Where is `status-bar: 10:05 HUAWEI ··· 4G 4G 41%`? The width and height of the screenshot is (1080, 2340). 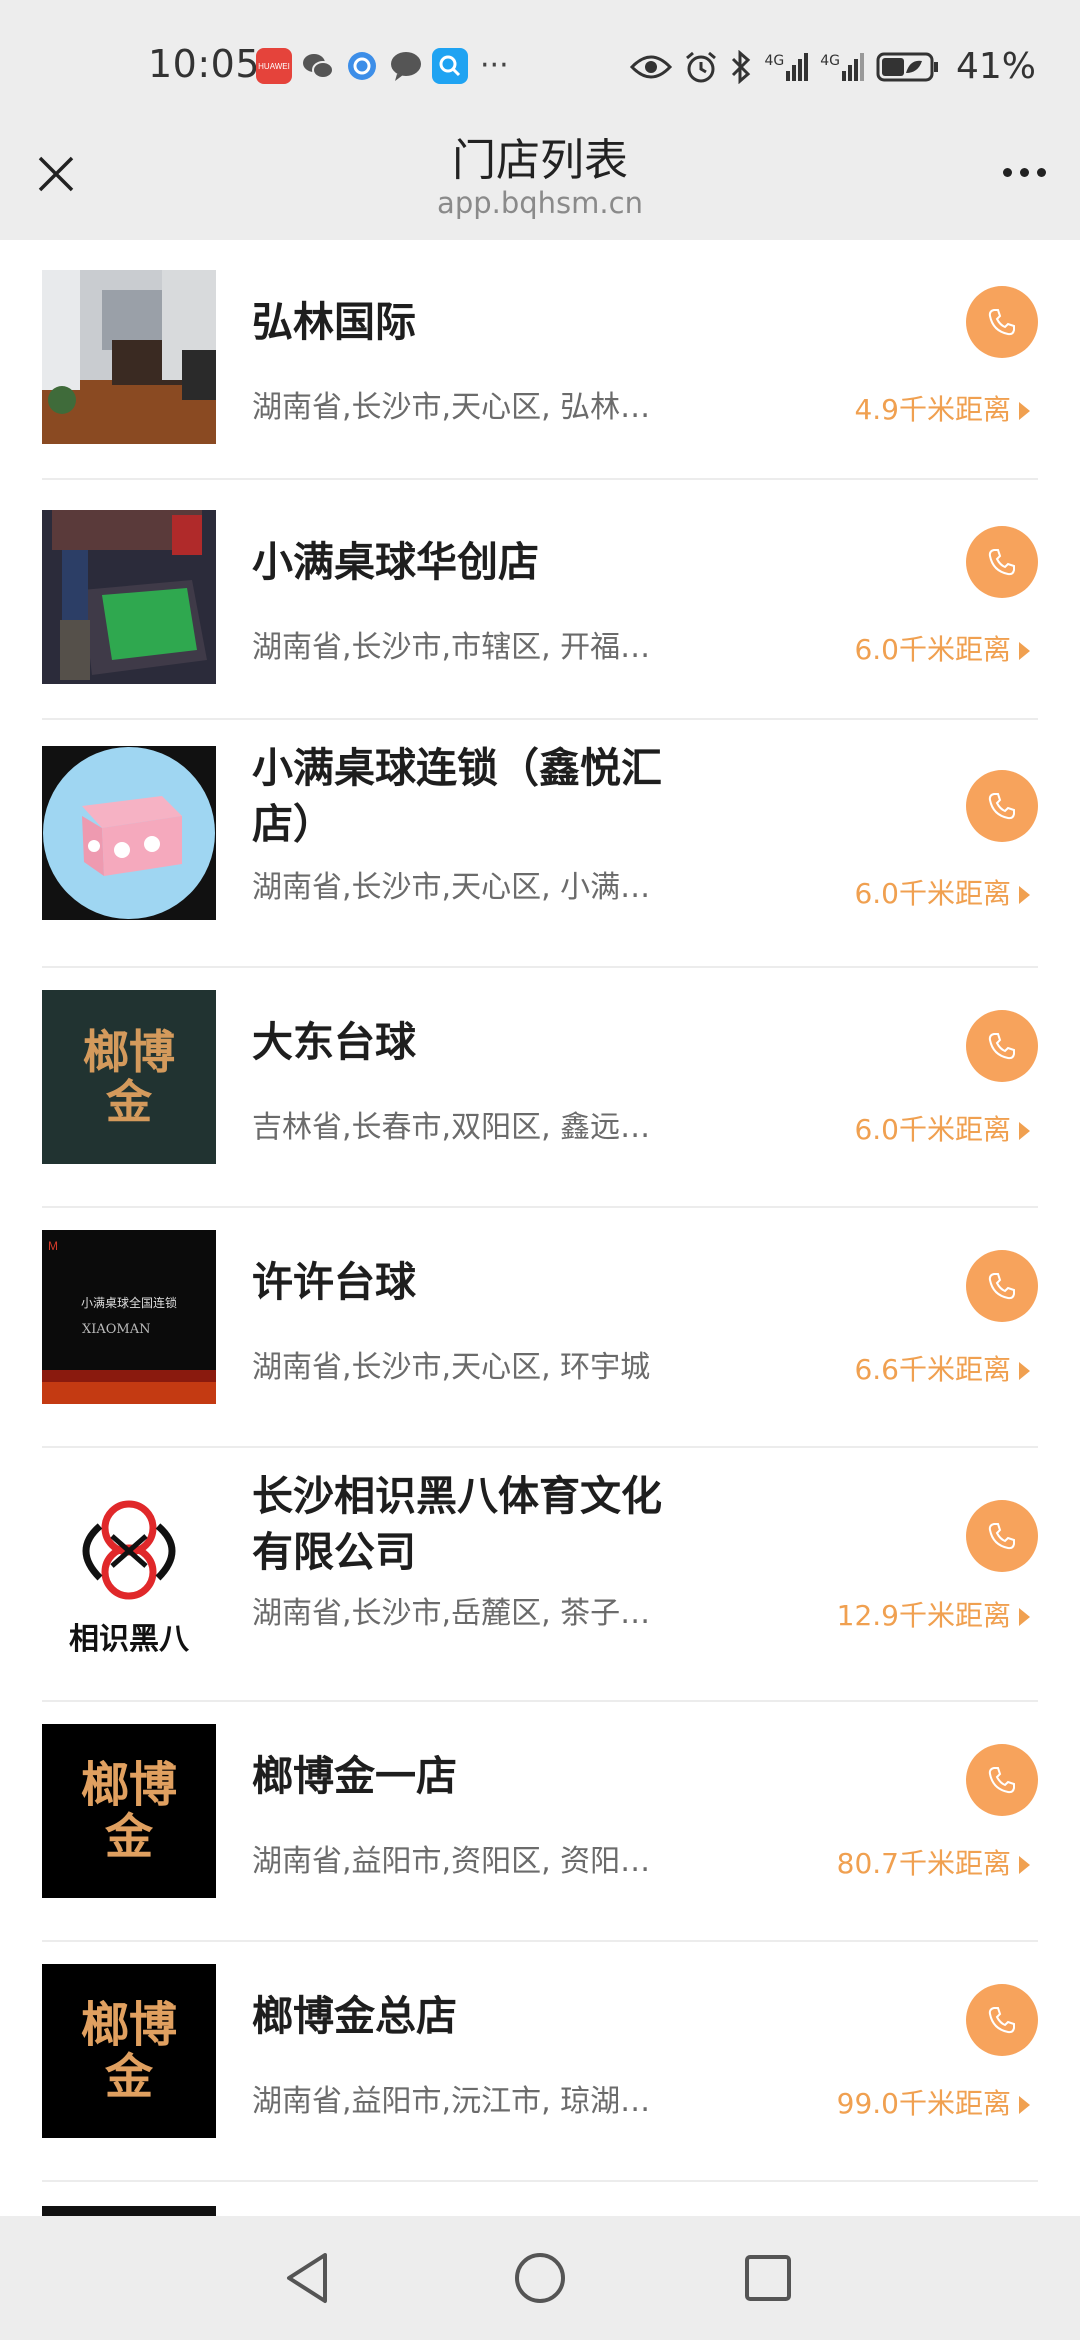 status-bar: 10:05 HUAWEI ··· 4G 4G 41% is located at coordinates (540, 65).